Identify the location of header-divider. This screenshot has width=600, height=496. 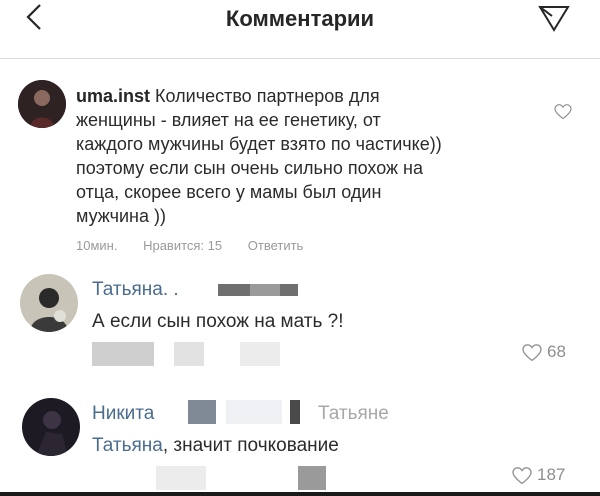
(300, 58).